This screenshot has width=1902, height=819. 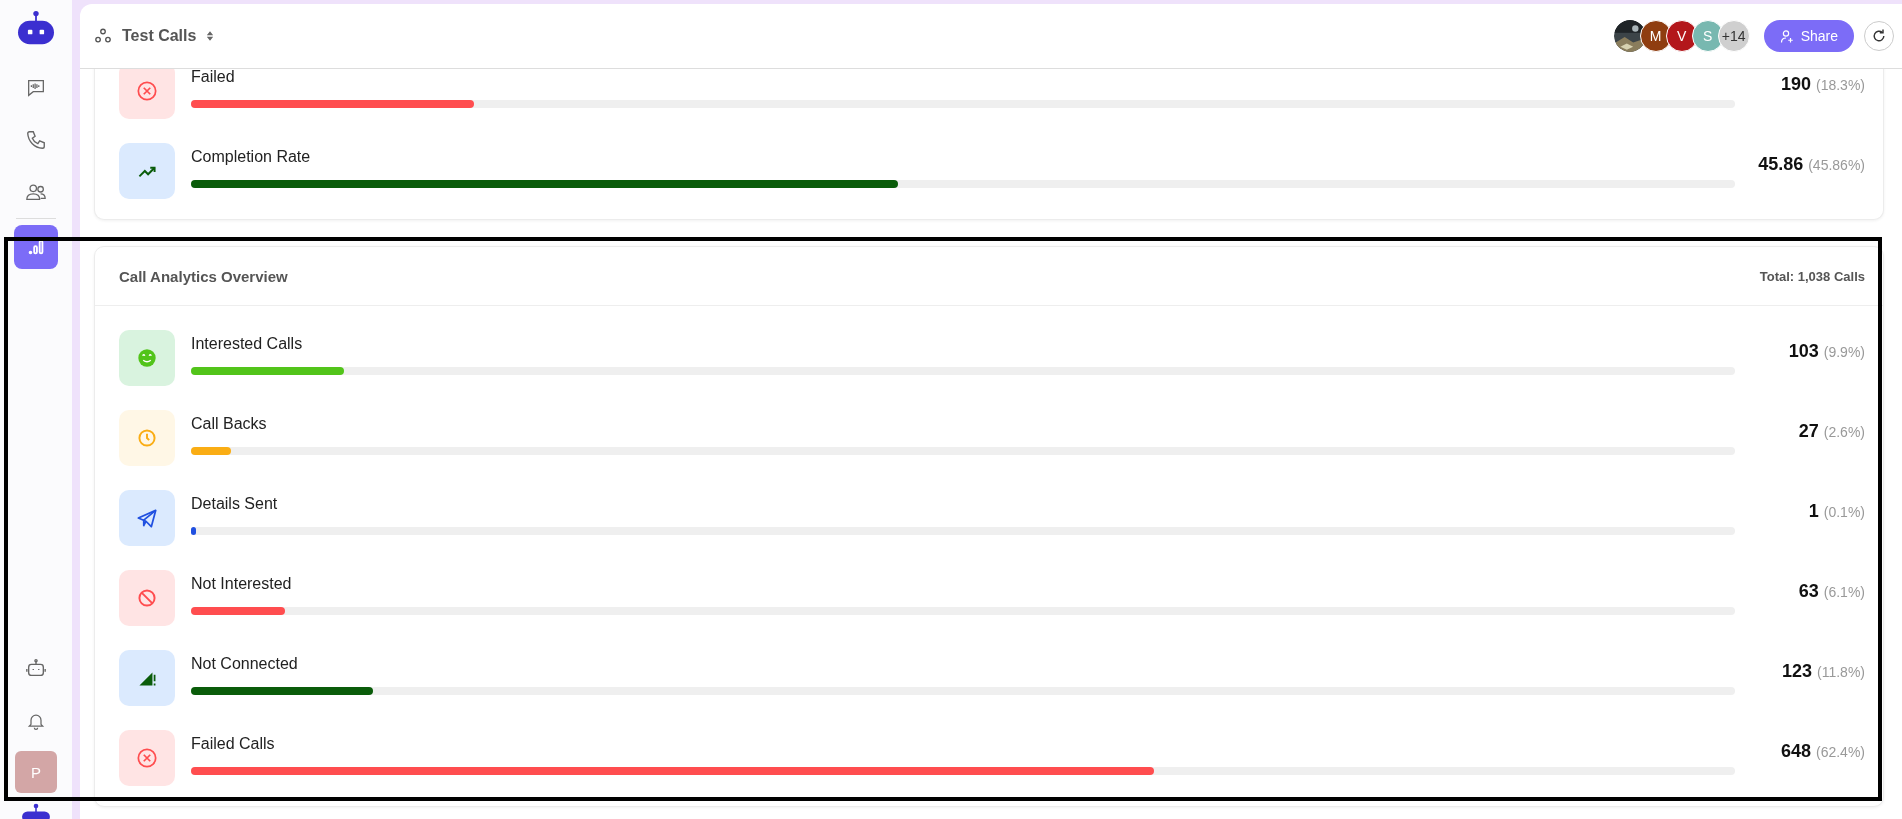 What do you see at coordinates (36, 88) in the screenshot?
I see `chat-waveform-icon` at bounding box center [36, 88].